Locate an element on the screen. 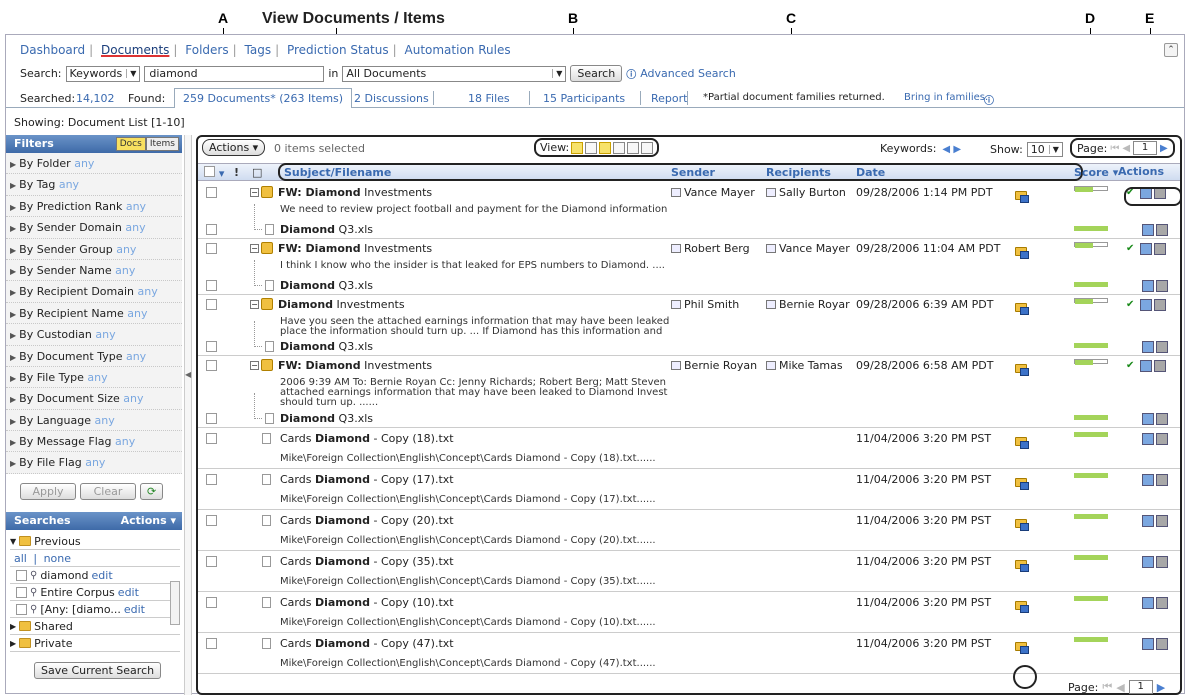  nav-automation-rules: Automation Rules is located at coordinates (458, 50).